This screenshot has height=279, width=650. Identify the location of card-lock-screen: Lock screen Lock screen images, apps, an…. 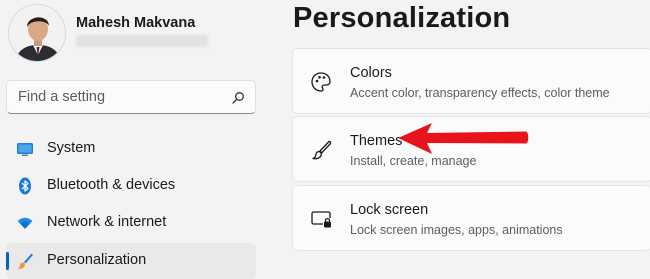
(471, 218).